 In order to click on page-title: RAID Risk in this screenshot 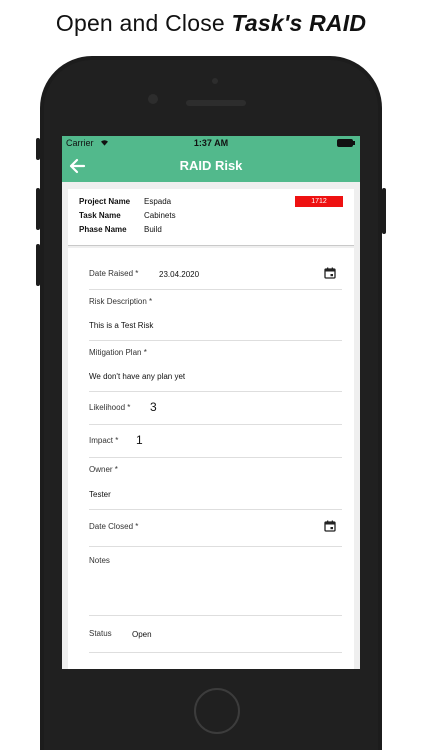, I will do `click(211, 165)`.